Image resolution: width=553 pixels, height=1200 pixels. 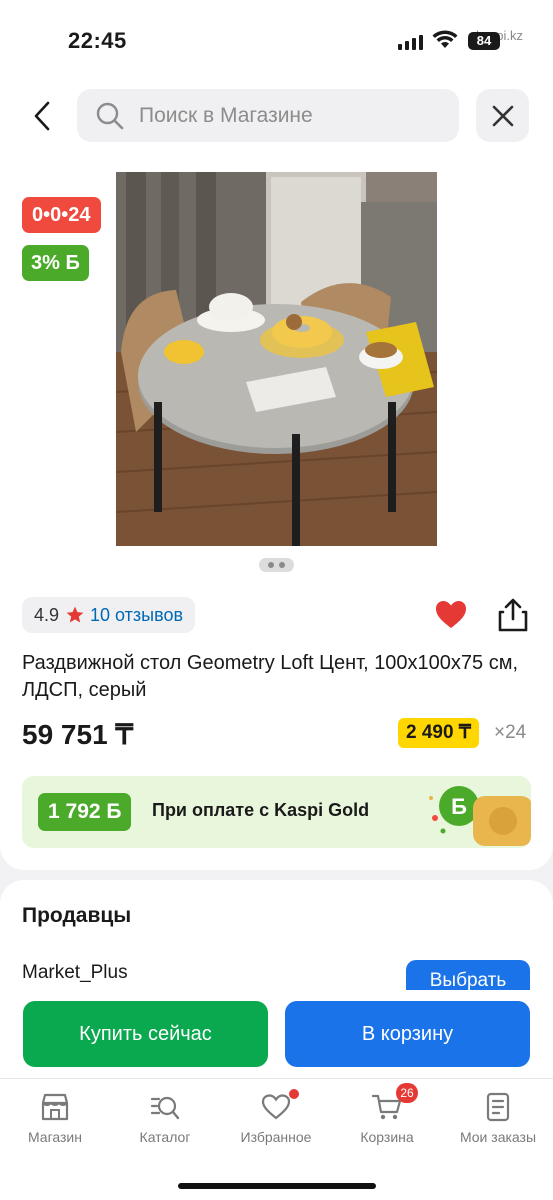 I want to click on tab-label: Корзина, so click(x=387, y=1137).